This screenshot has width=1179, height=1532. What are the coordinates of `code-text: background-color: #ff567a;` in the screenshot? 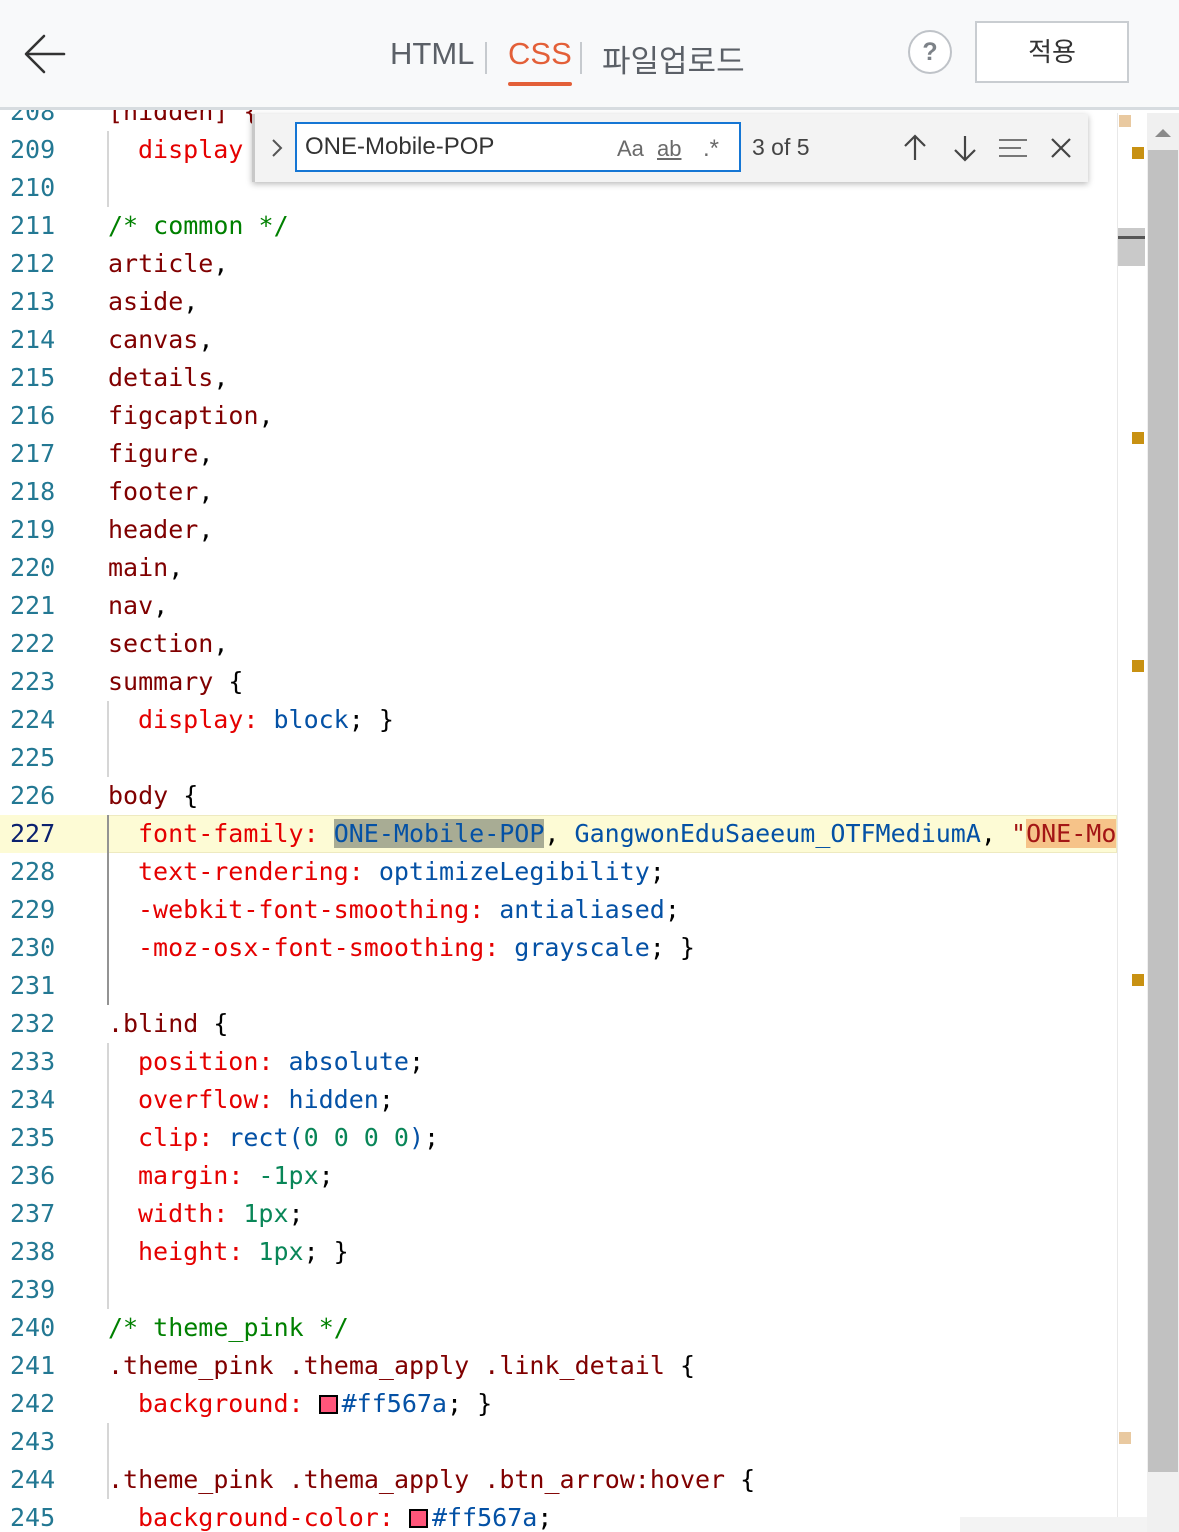 It's located at (345, 1515).